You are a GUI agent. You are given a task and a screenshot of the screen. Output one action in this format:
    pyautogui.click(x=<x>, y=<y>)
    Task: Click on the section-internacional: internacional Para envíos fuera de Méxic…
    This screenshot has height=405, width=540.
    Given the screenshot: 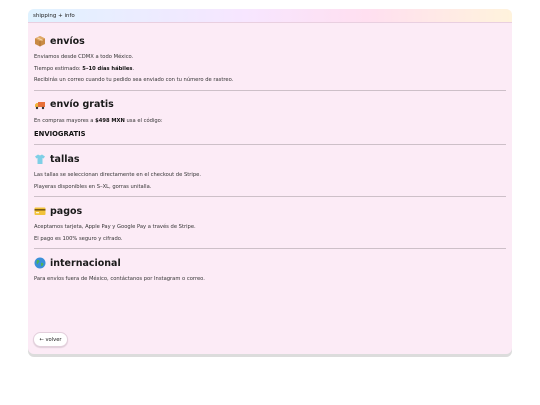 What is the action you would take?
    pyautogui.click(x=270, y=267)
    